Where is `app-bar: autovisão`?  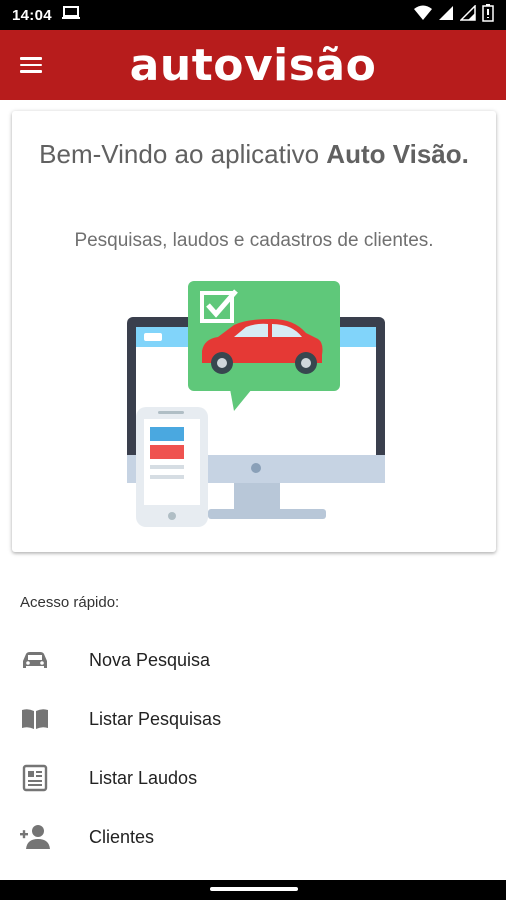
app-bar: autovisão is located at coordinates (253, 65).